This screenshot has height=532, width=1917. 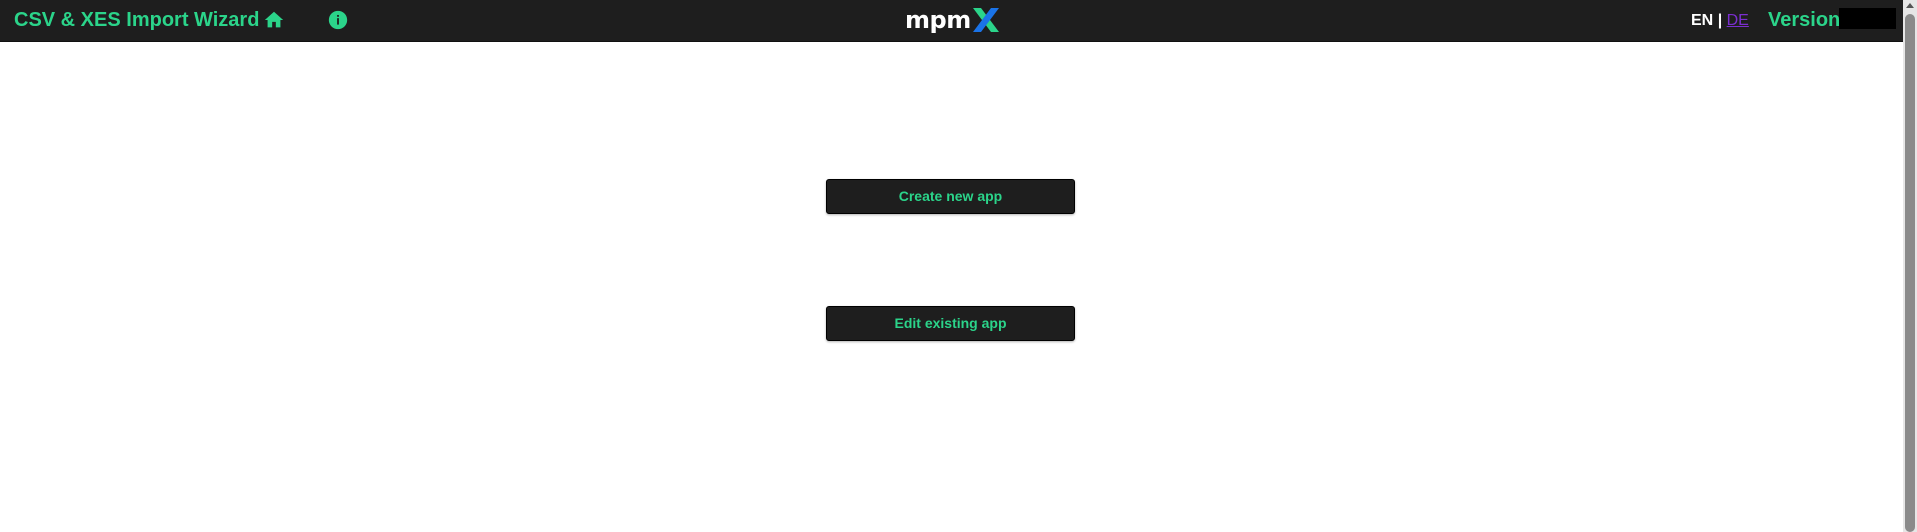 I want to click on info-button, so click(x=338, y=20).